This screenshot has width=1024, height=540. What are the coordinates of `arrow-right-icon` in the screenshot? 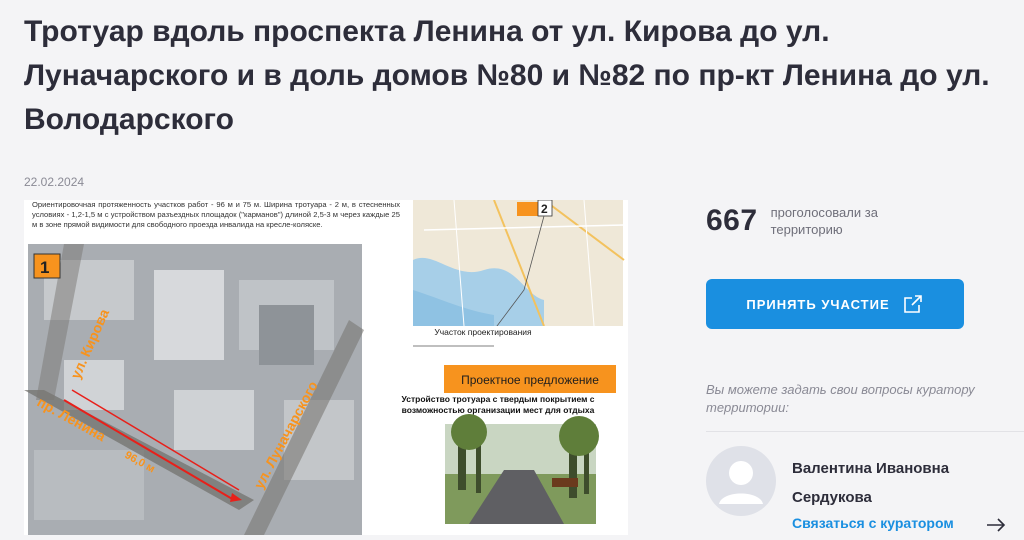 It's located at (996, 527).